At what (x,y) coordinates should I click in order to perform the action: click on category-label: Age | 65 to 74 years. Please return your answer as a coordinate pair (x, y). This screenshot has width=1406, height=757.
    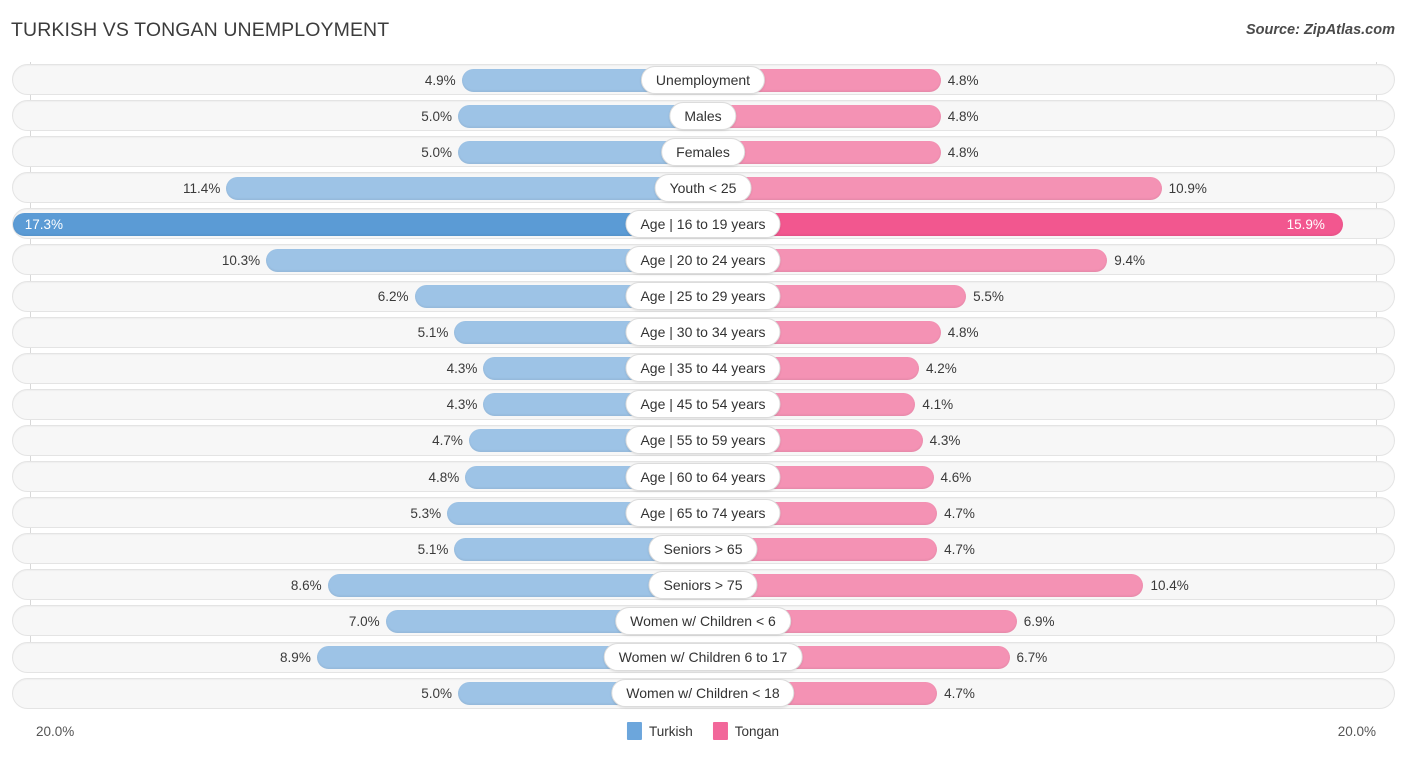
    Looking at the image, I should click on (703, 512).